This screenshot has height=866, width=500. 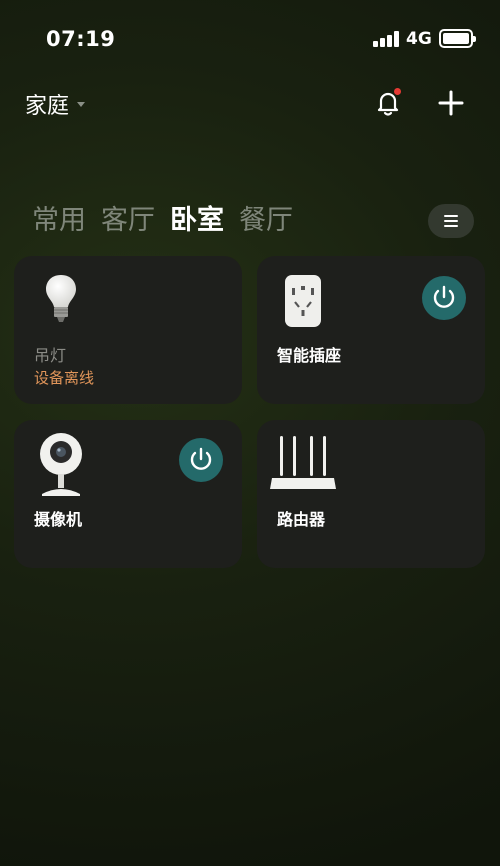 I want to click on device-card-router: 路由器, so click(x=371, y=494).